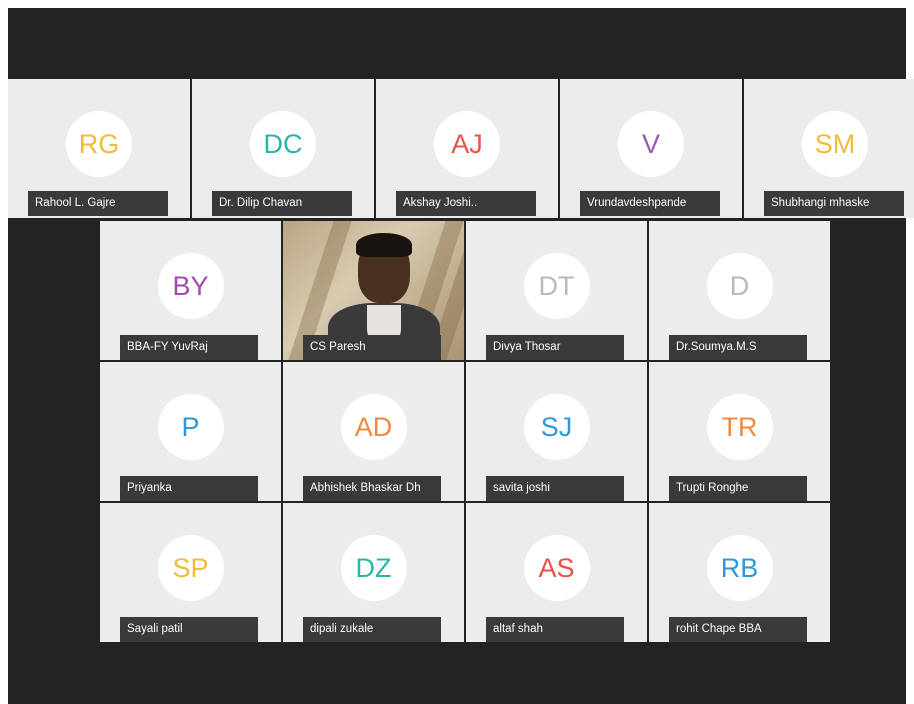  Describe the element at coordinates (372, 629) in the screenshot. I see `participant-name: dipali zukale` at that location.